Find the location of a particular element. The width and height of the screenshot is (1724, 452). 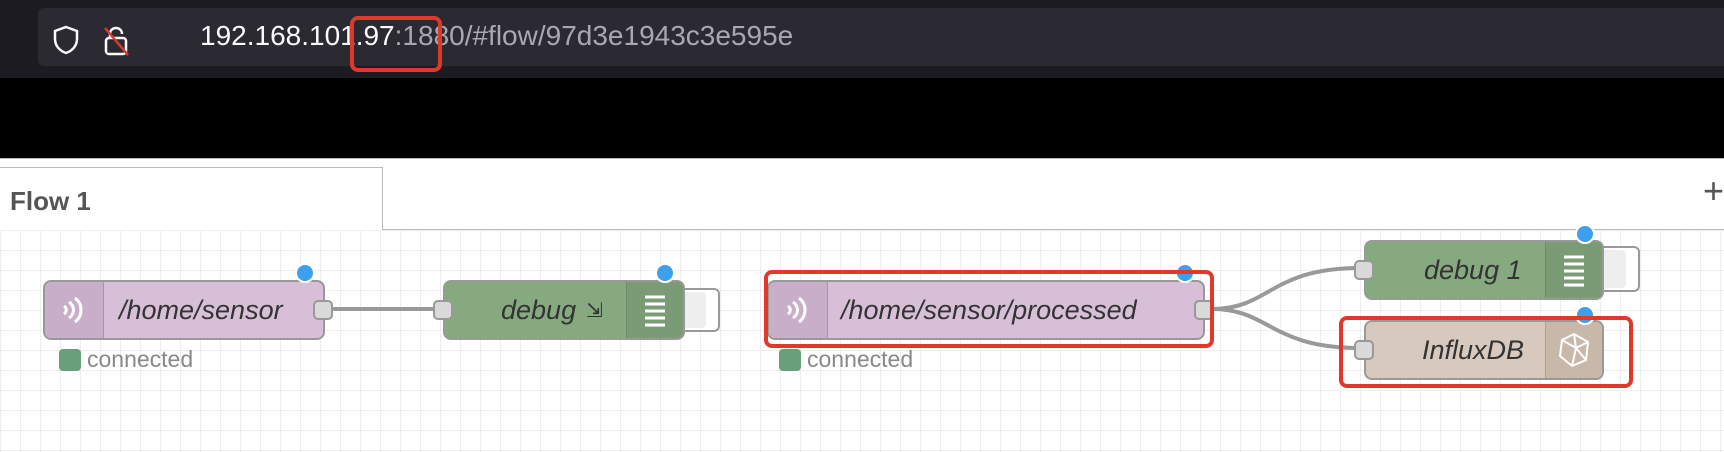

add-tab-button: + is located at coordinates (1713, 191).